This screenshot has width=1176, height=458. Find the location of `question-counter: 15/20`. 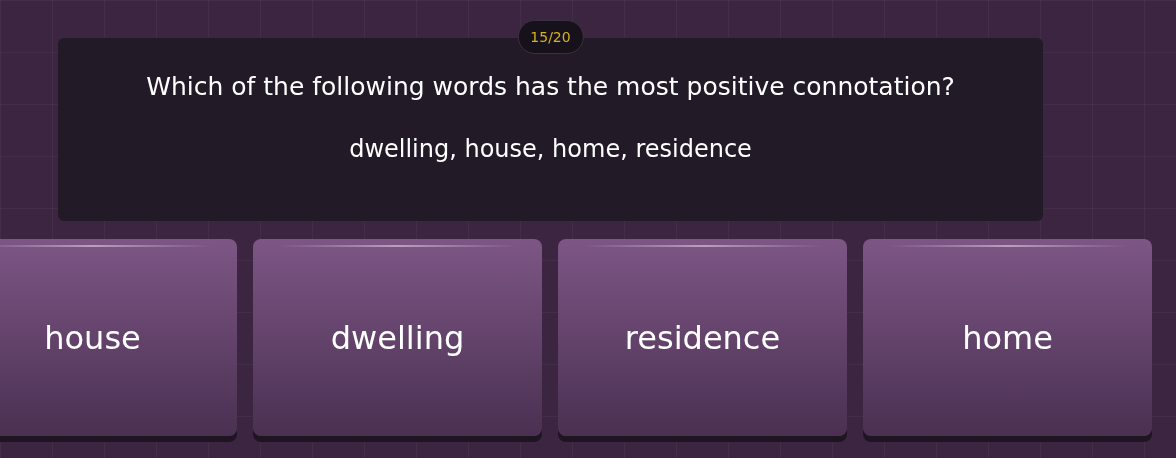

question-counter: 15/20 is located at coordinates (550, 37).